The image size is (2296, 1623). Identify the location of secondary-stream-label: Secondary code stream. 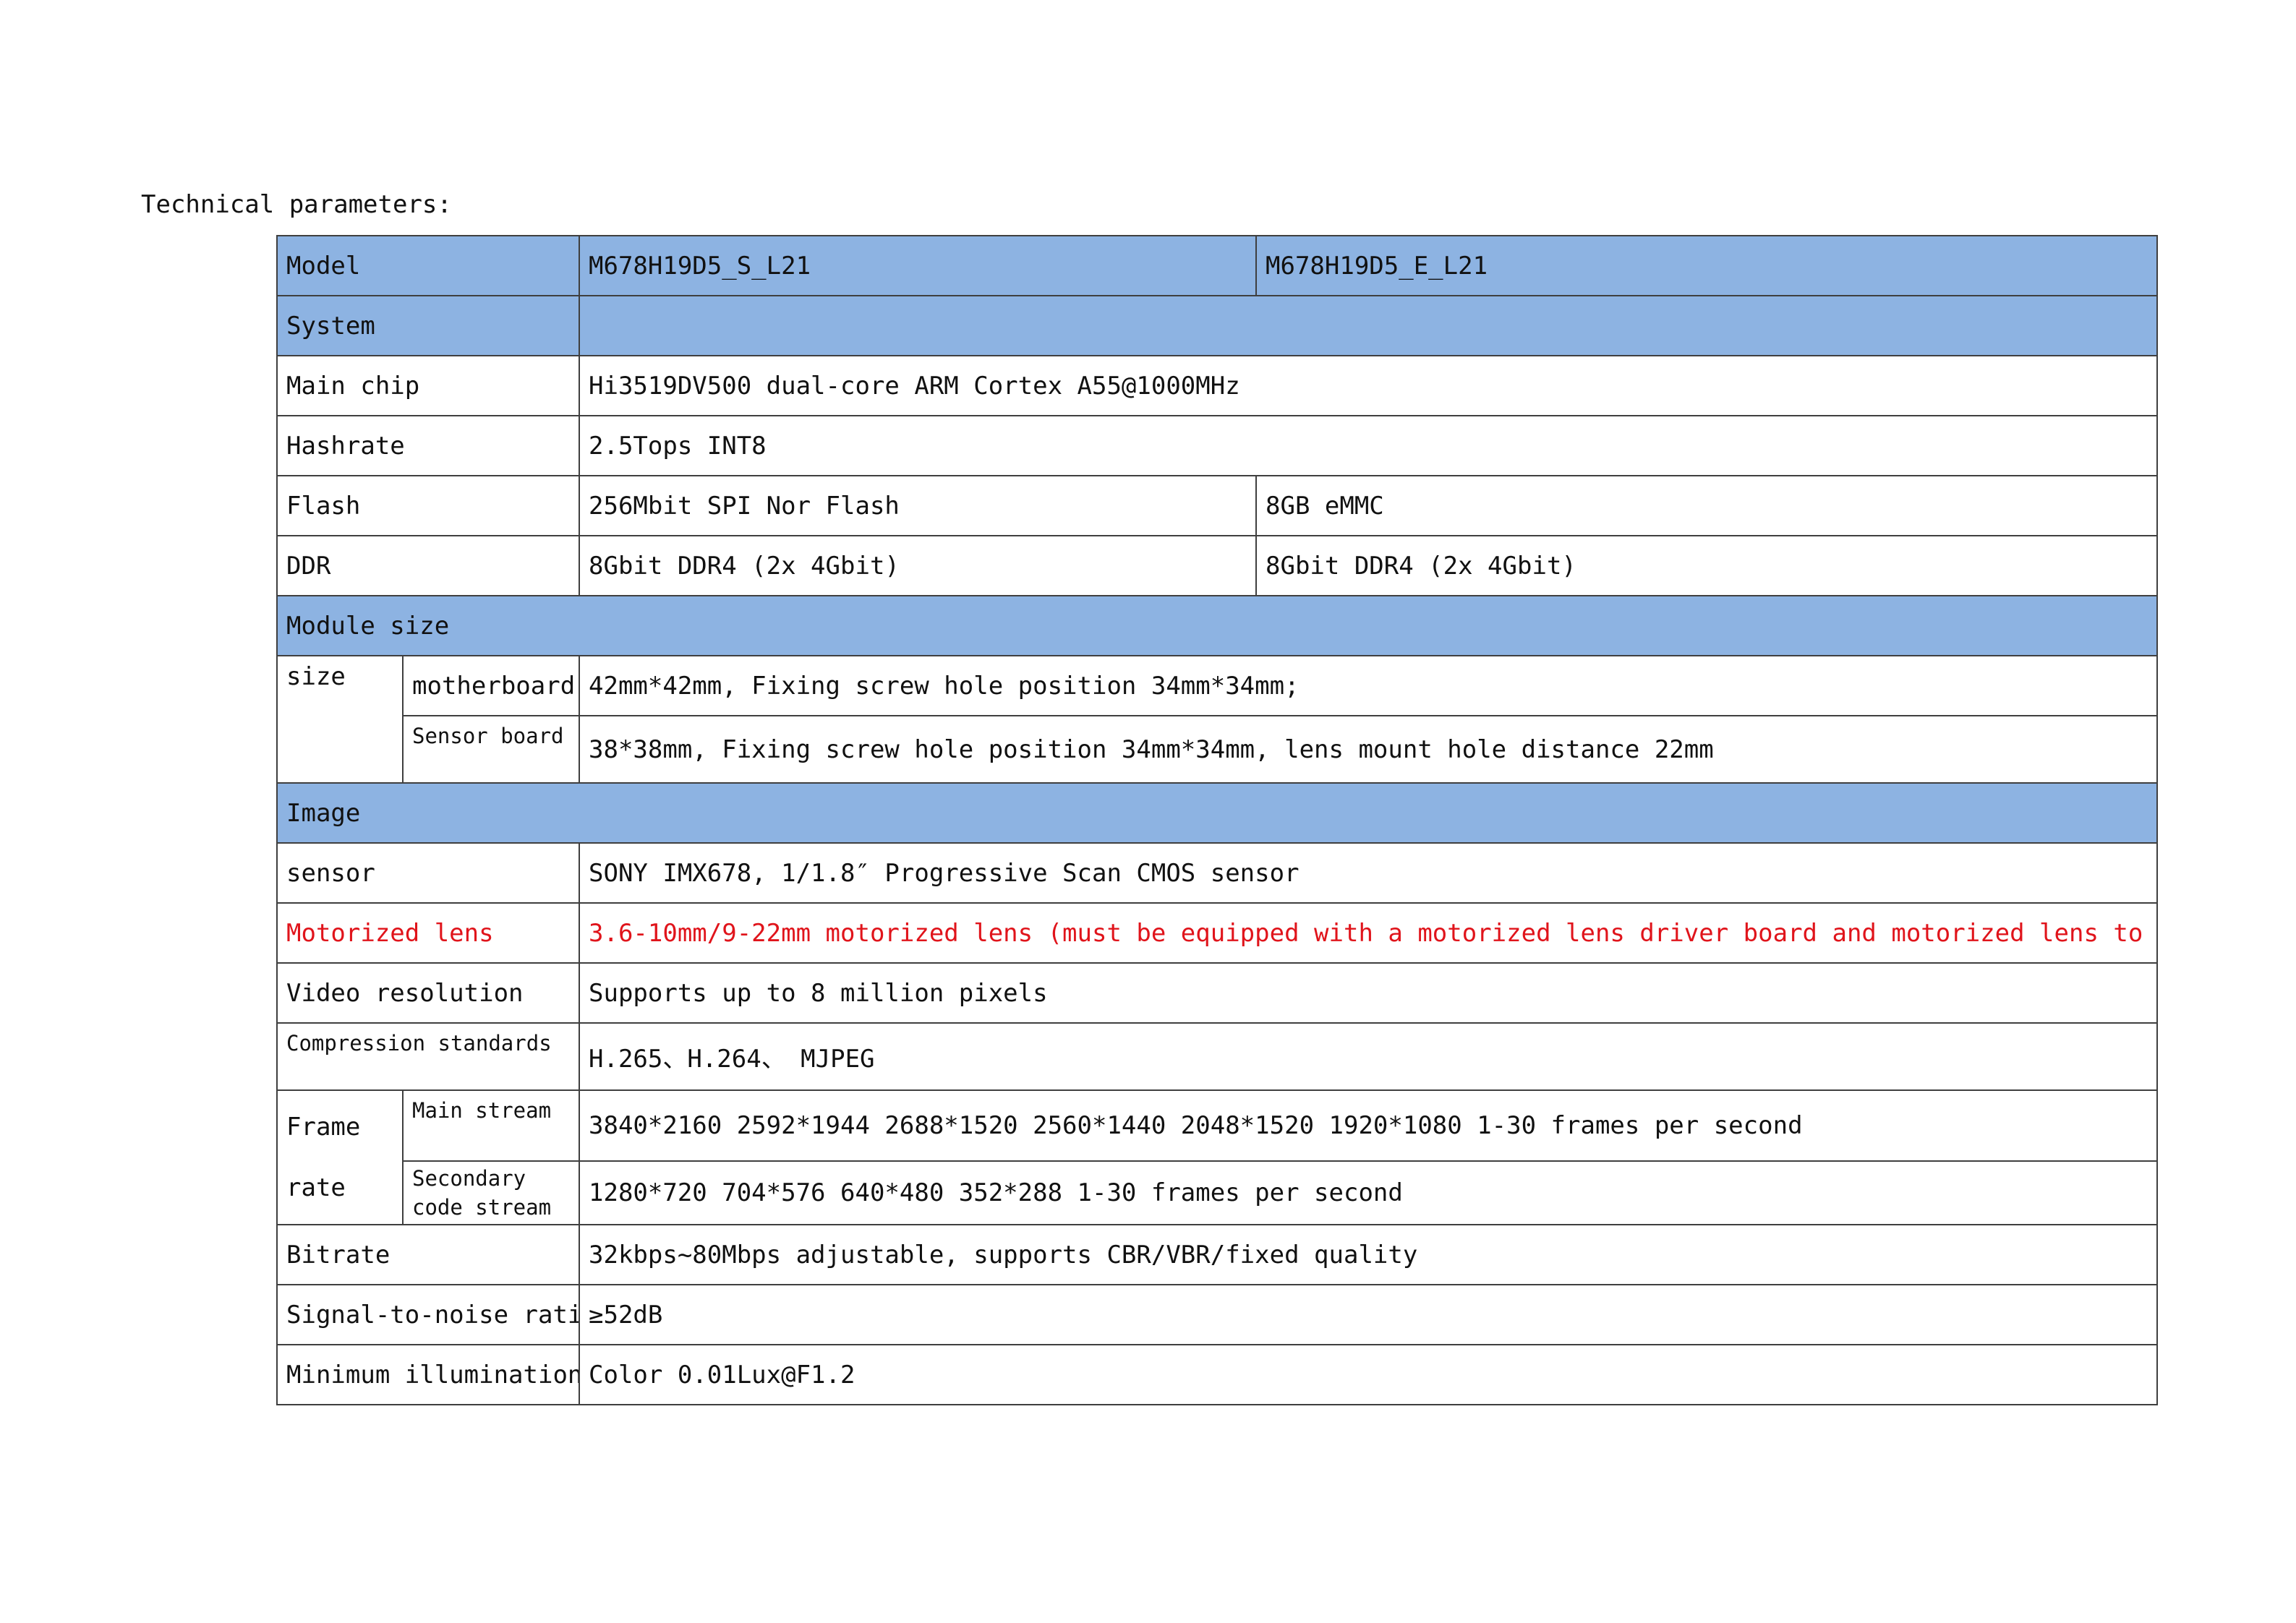
(491, 1192).